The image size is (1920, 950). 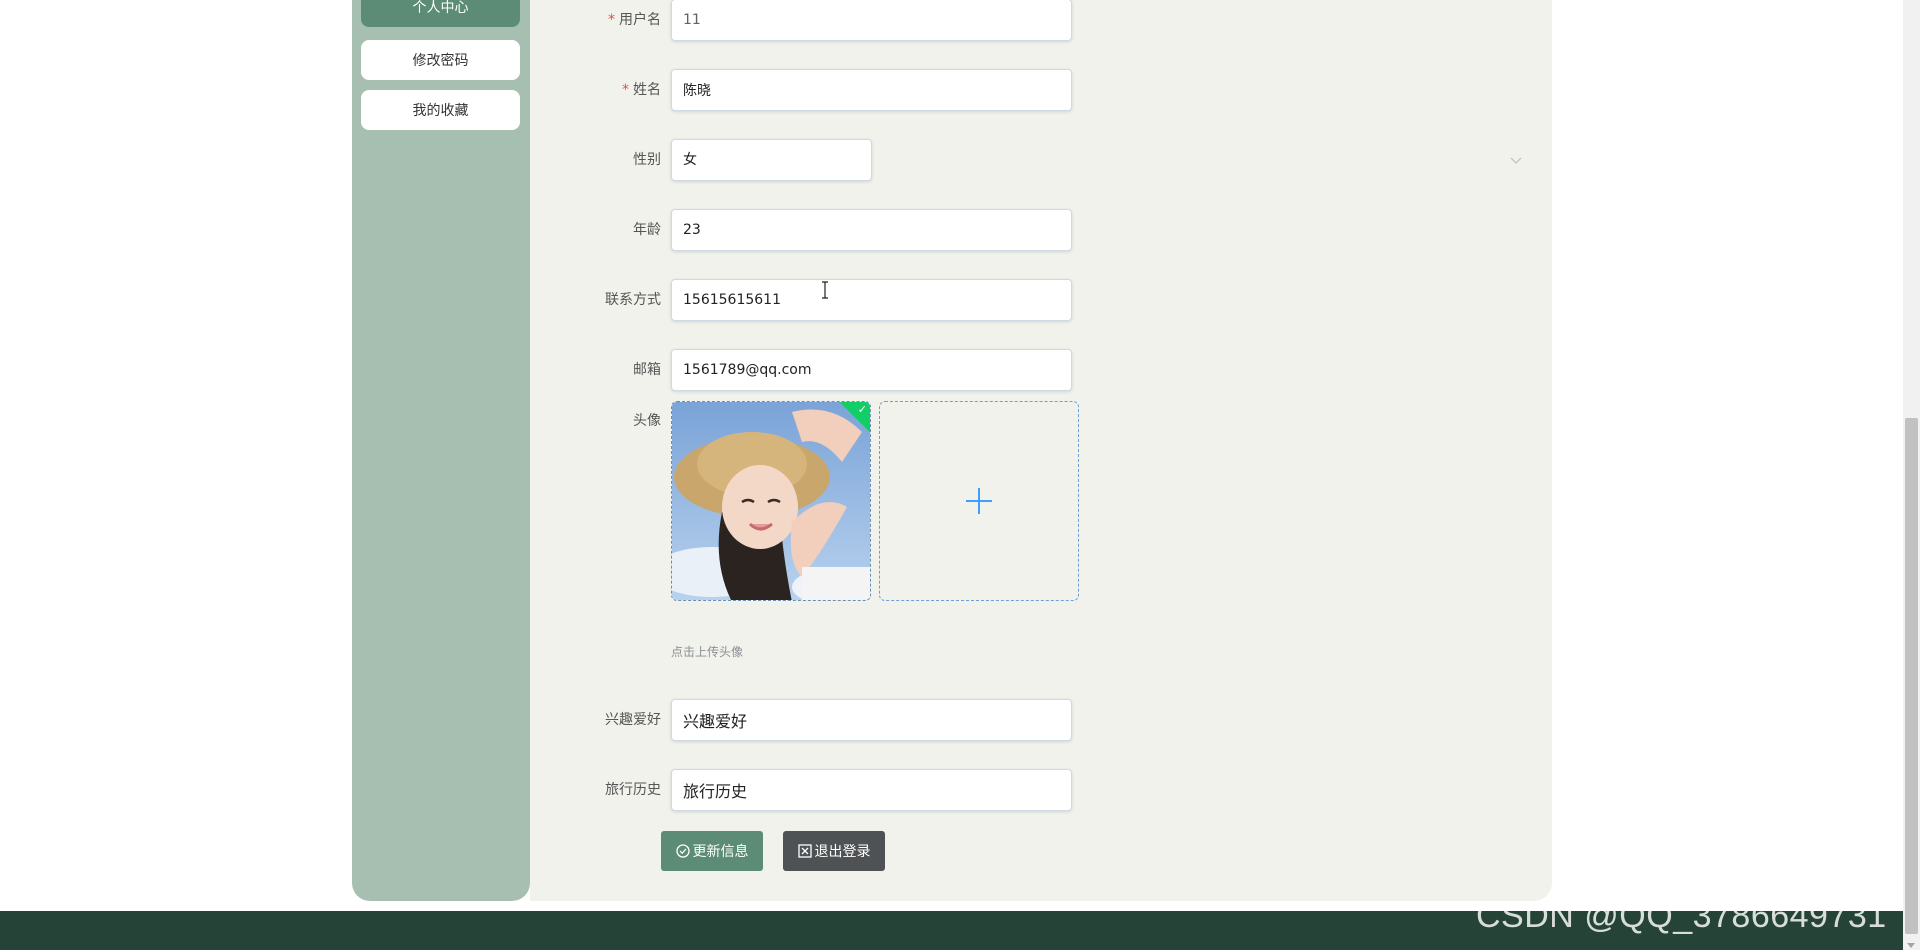 What do you see at coordinates (641, 90) in the screenshot?
I see `name-label: * 姓名` at bounding box center [641, 90].